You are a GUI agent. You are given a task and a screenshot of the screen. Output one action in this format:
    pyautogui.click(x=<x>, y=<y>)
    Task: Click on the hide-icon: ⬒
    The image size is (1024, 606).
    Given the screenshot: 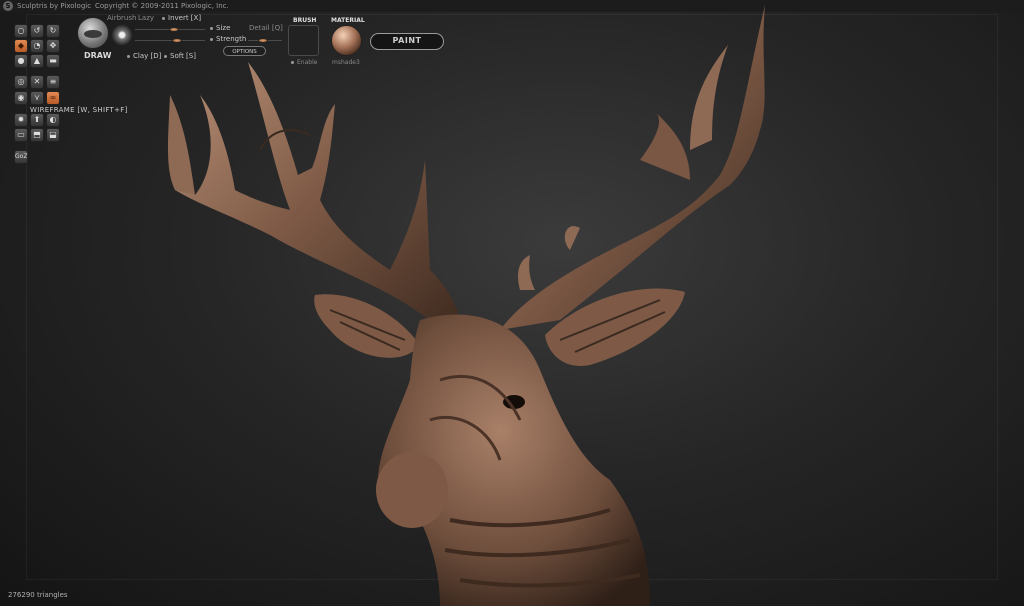 What is the action you would take?
    pyautogui.click(x=37, y=135)
    